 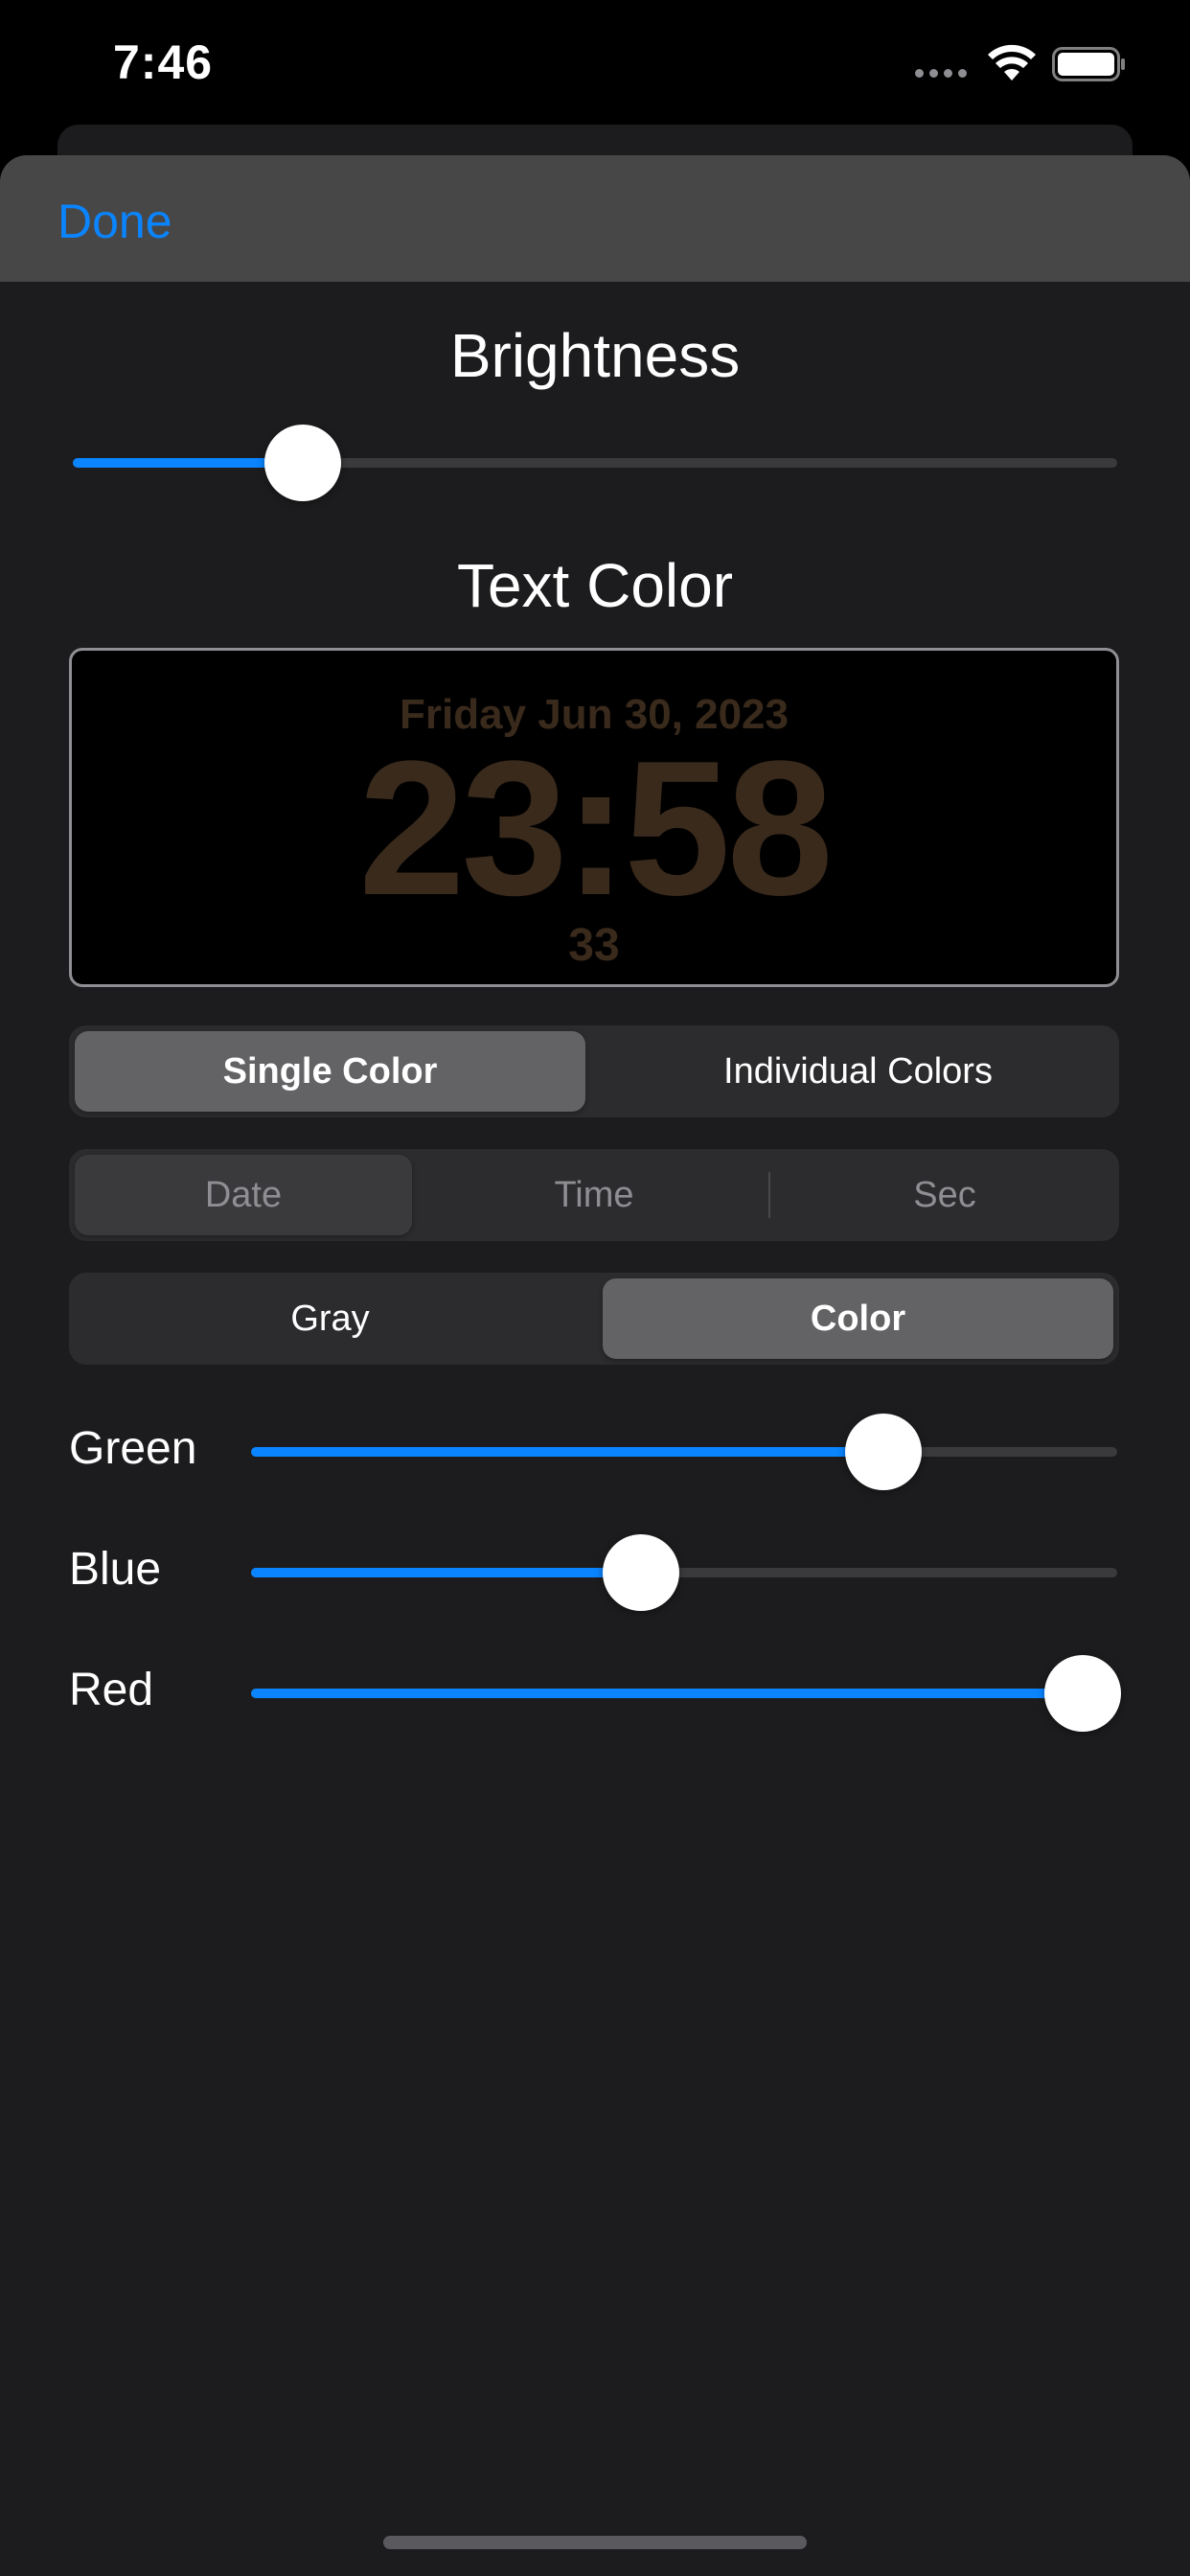 I want to click on segment-date: Date, so click(x=244, y=1195).